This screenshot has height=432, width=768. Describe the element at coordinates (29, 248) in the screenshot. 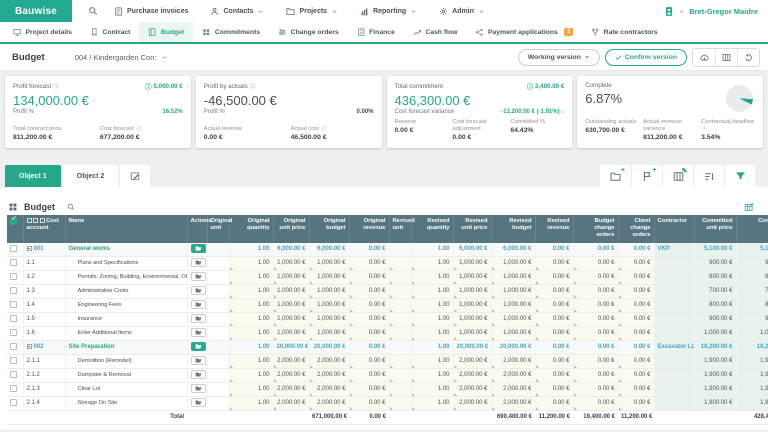

I see `collapse-group-button` at that location.